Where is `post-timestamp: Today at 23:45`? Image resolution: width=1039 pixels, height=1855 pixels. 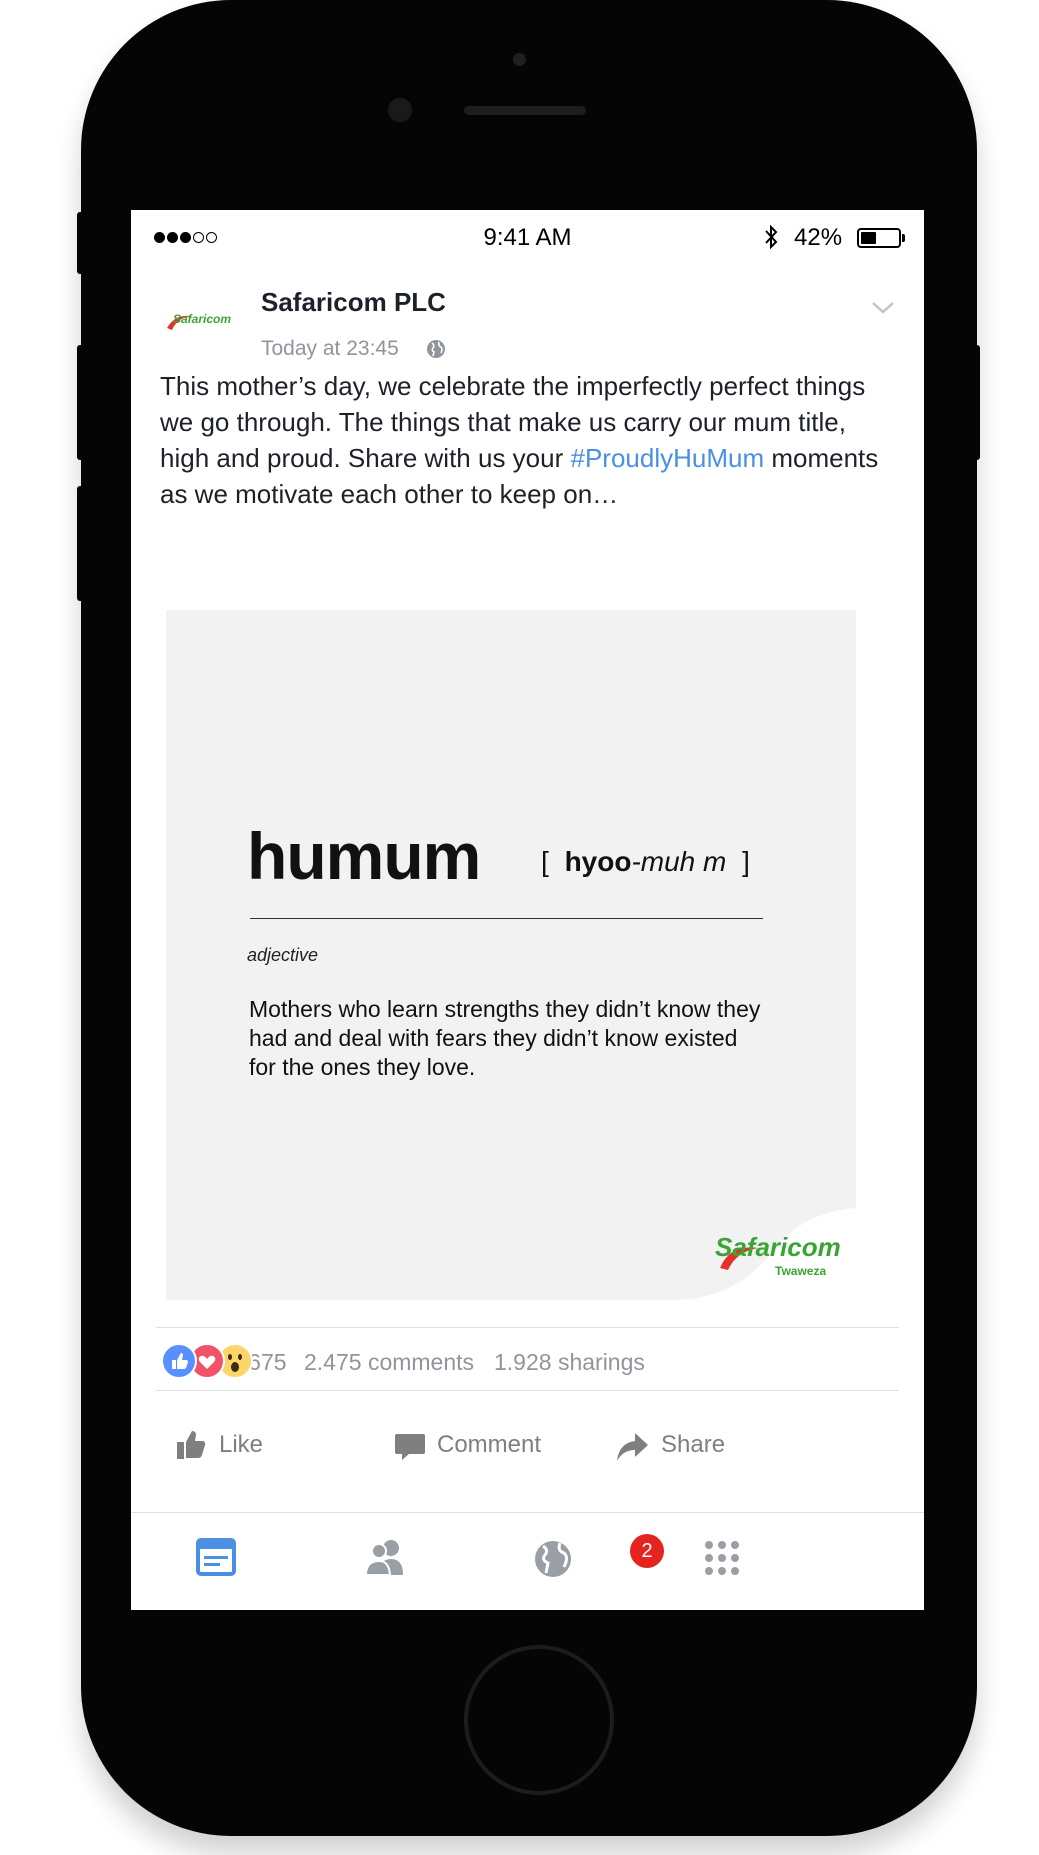
post-timestamp: Today at 23:45 is located at coordinates (330, 349).